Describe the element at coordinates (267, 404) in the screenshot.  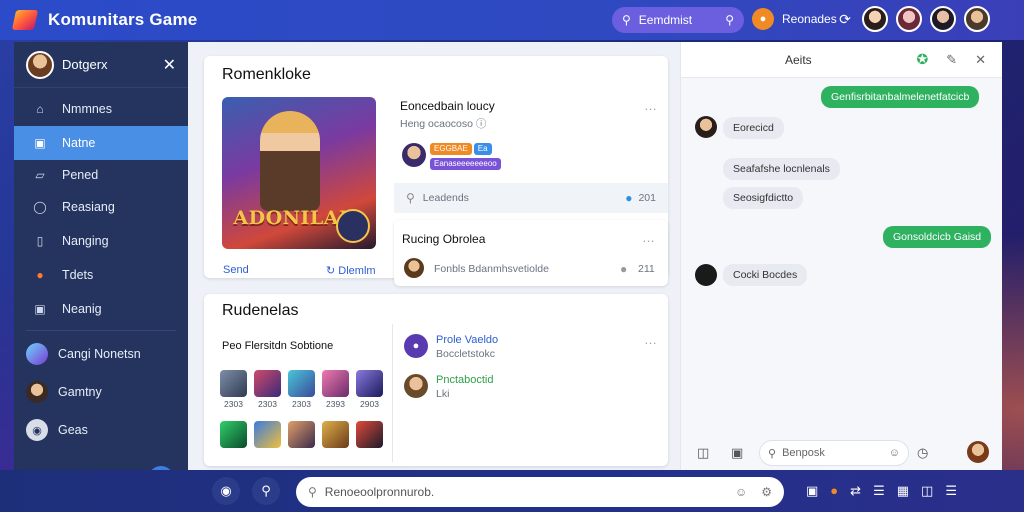
I see `thumb-count: 2303` at that location.